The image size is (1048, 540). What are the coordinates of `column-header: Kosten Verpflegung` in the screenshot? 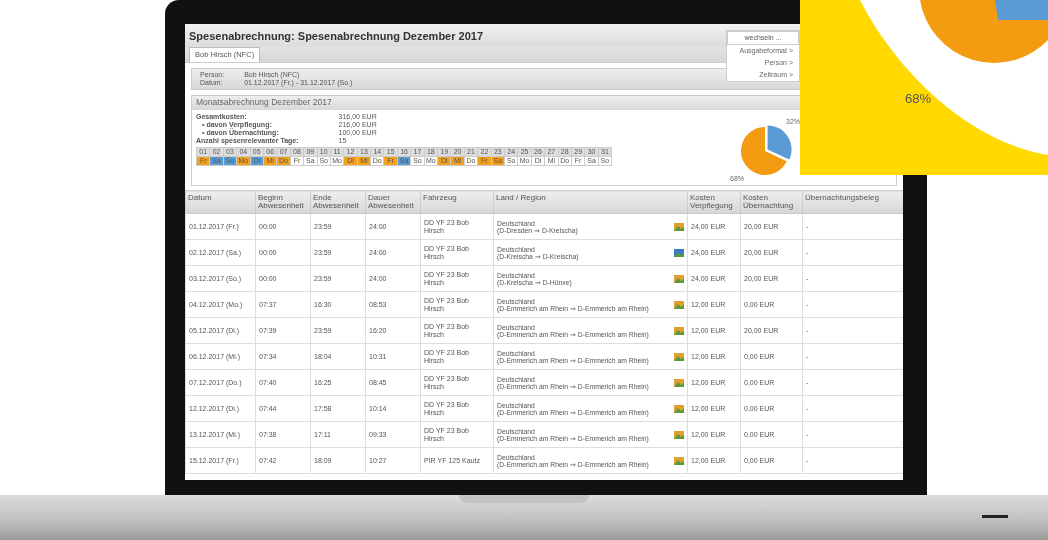 It's located at (714, 202).